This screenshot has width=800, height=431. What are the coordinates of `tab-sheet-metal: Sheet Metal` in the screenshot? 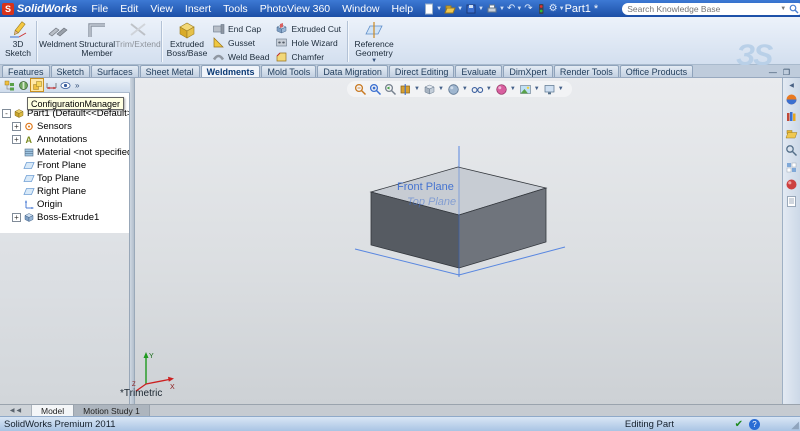 It's located at (169, 71).